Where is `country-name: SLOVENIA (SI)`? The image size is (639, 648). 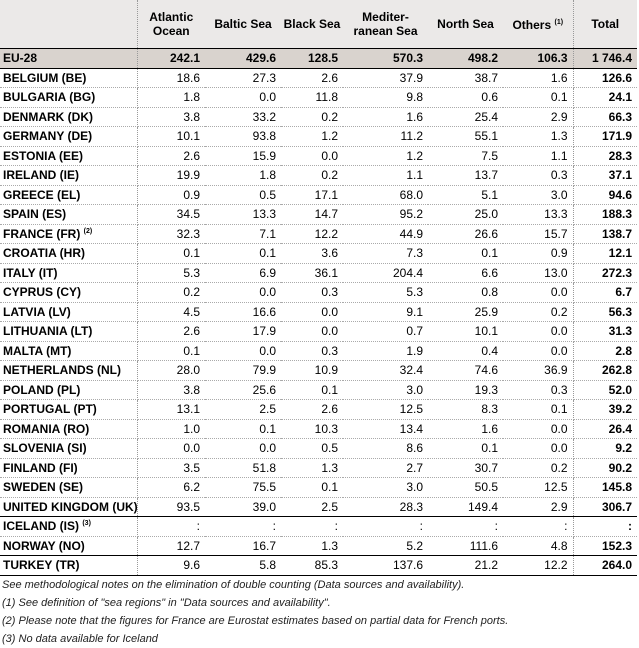 country-name: SLOVENIA (SI) is located at coordinates (45, 448).